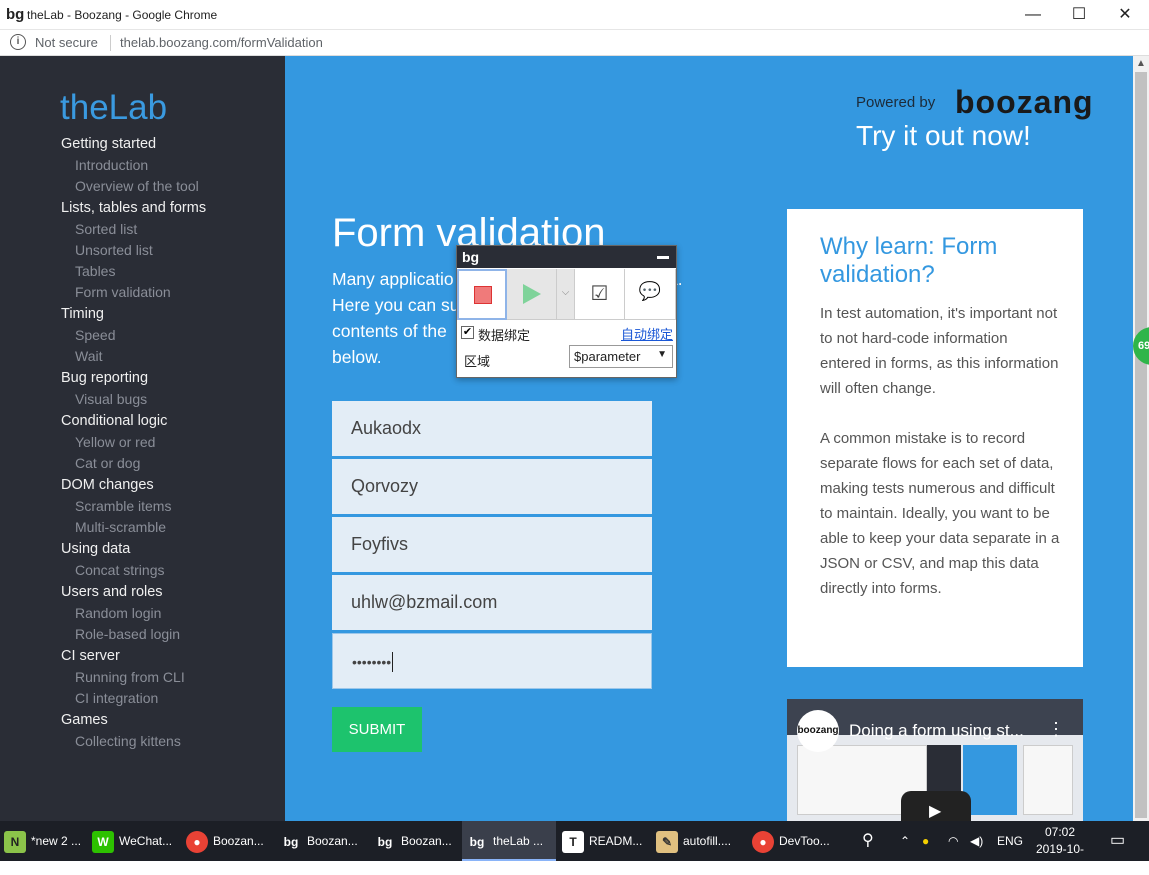 The height and width of the screenshot is (875, 1149). Describe the element at coordinates (943, 136) in the screenshot. I see `try-it-link: Try it out now!` at that location.